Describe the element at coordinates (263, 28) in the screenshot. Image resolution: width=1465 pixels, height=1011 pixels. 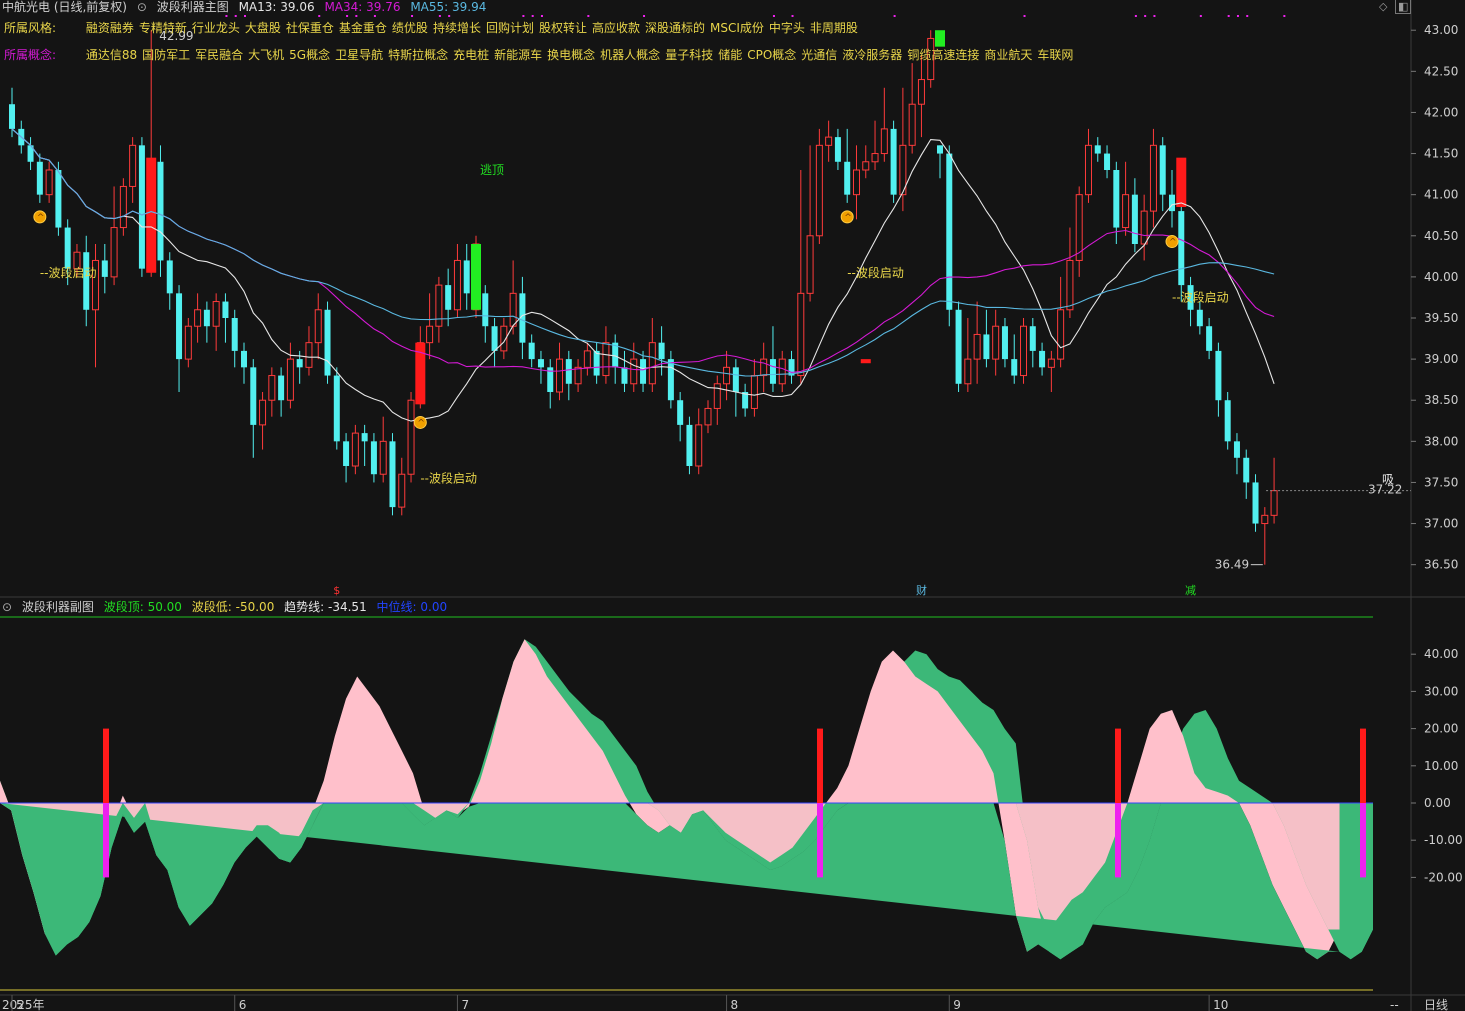
I see `style-tag: 大盘股` at that location.